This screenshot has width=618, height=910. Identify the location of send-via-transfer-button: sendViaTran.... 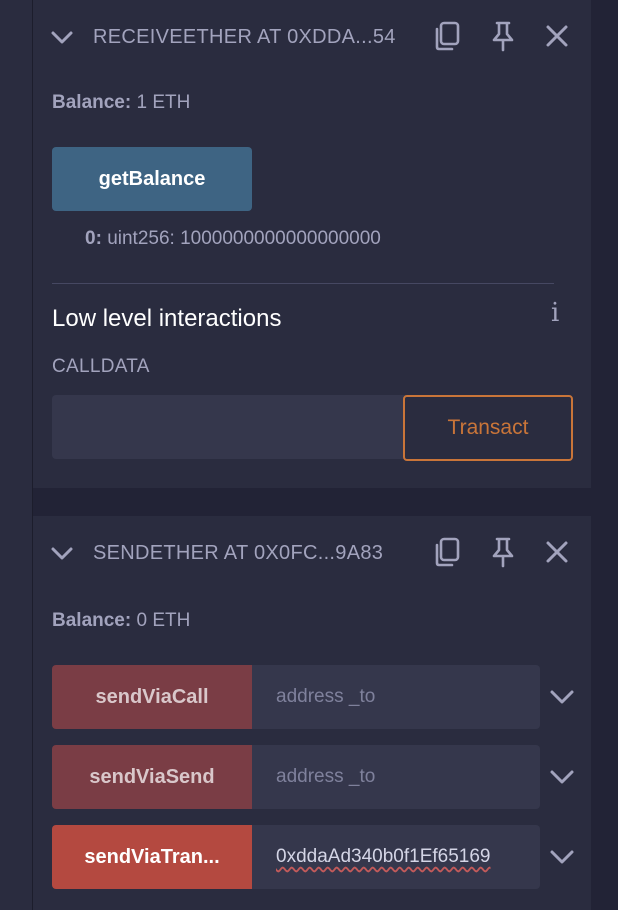
(152, 857).